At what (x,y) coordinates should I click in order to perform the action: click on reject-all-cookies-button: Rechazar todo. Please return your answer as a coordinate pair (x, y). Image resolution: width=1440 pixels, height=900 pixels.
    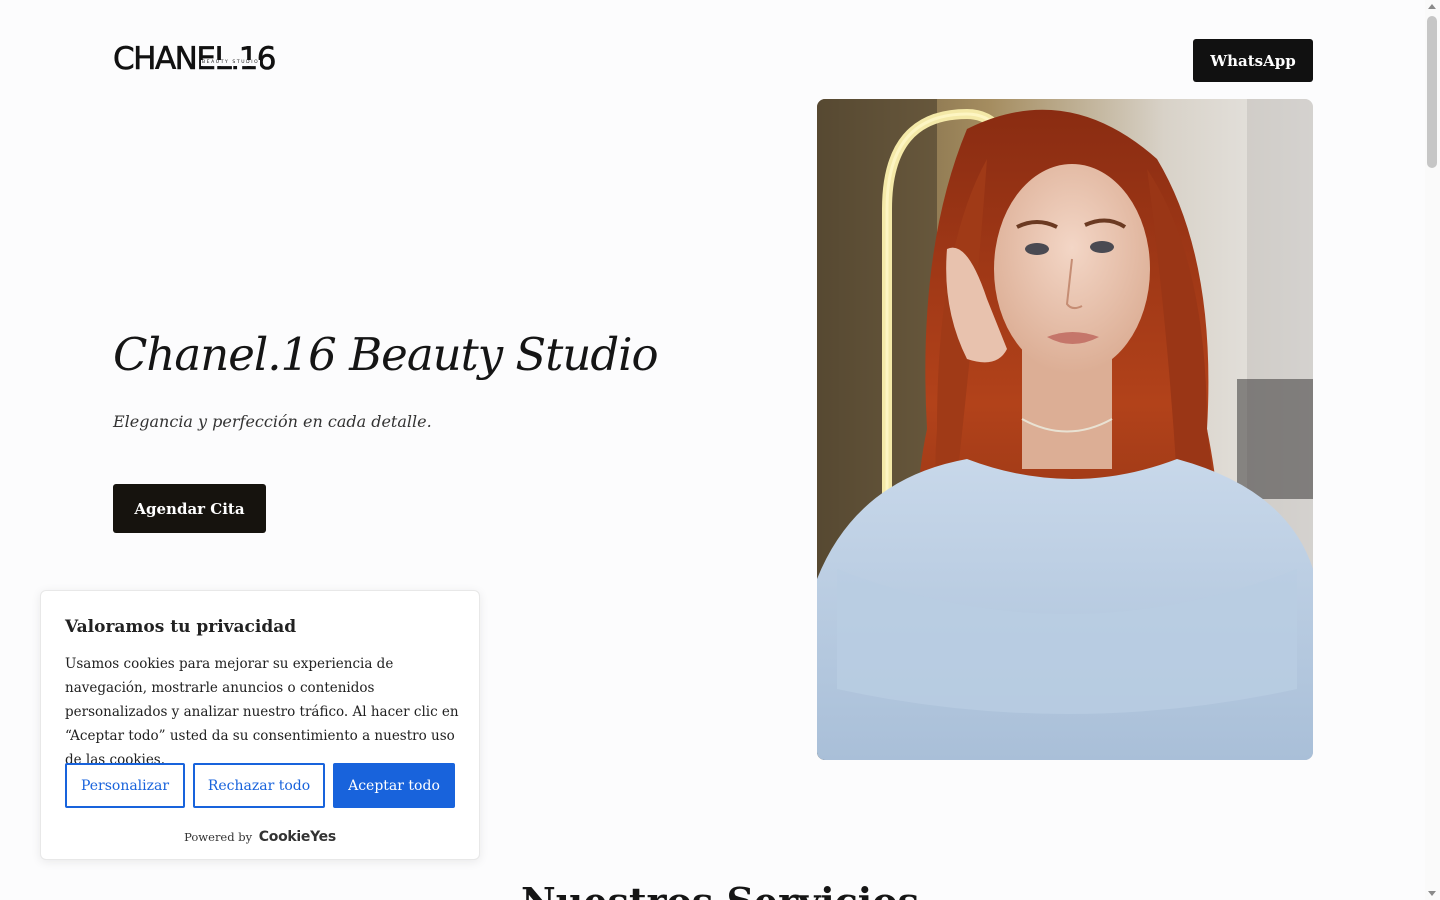
    Looking at the image, I should click on (259, 785).